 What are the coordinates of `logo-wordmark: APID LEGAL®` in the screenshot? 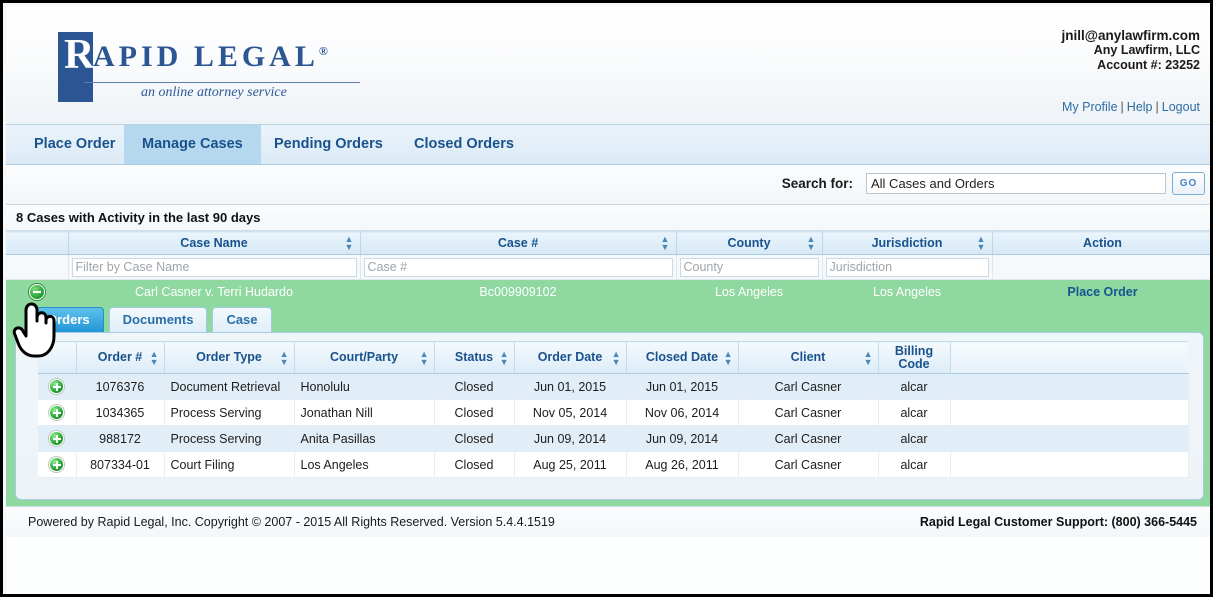 It's located at (210, 57).